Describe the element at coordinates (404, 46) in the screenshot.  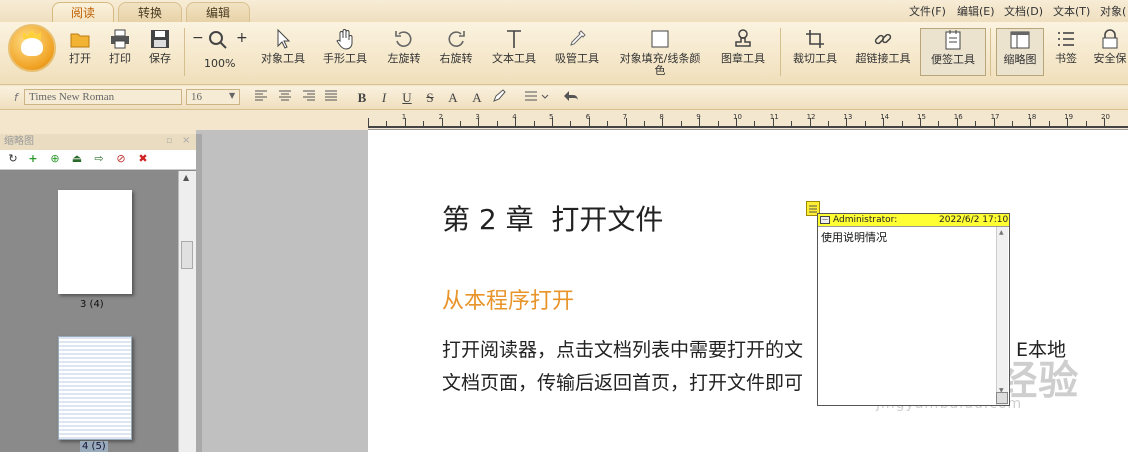
I see `rotate-left-button: 左旋转` at that location.